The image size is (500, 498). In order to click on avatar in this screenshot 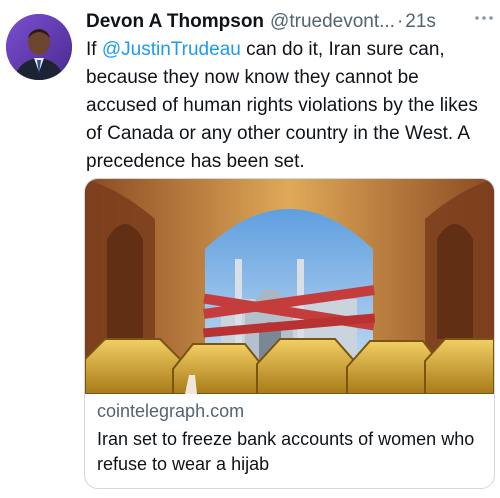, I will do `click(39, 47)`.